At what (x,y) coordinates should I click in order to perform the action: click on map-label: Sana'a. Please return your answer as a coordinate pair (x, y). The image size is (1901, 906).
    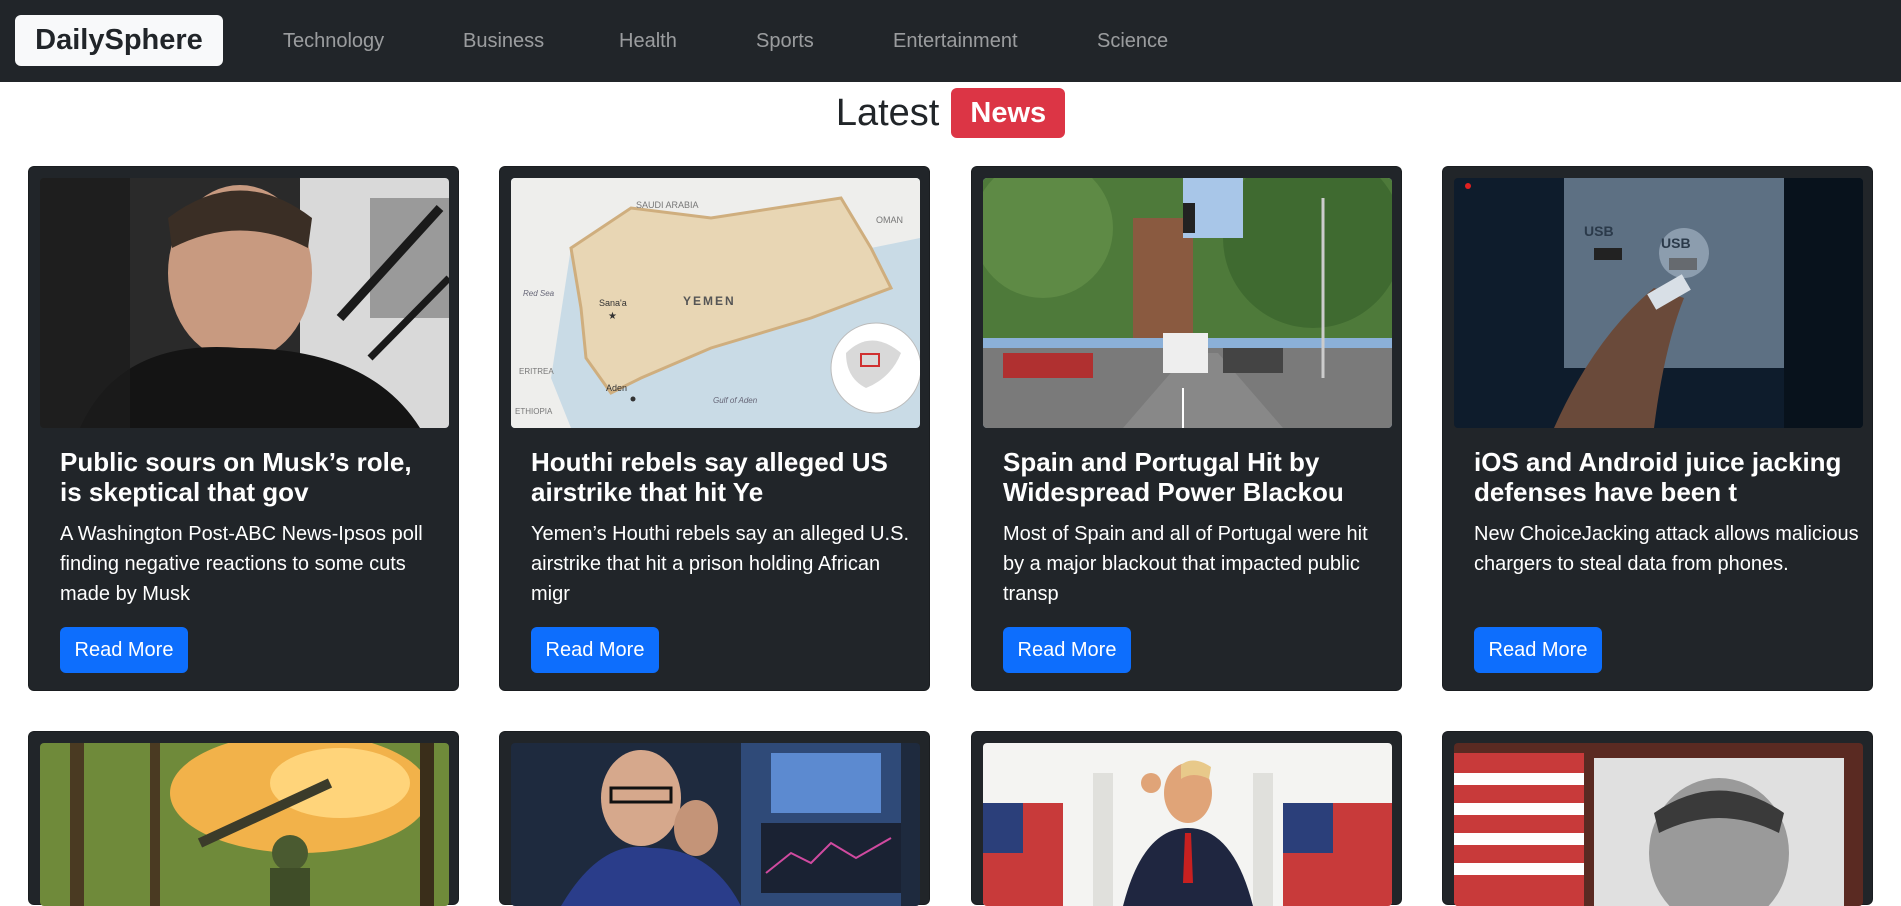
    Looking at the image, I should click on (613, 303).